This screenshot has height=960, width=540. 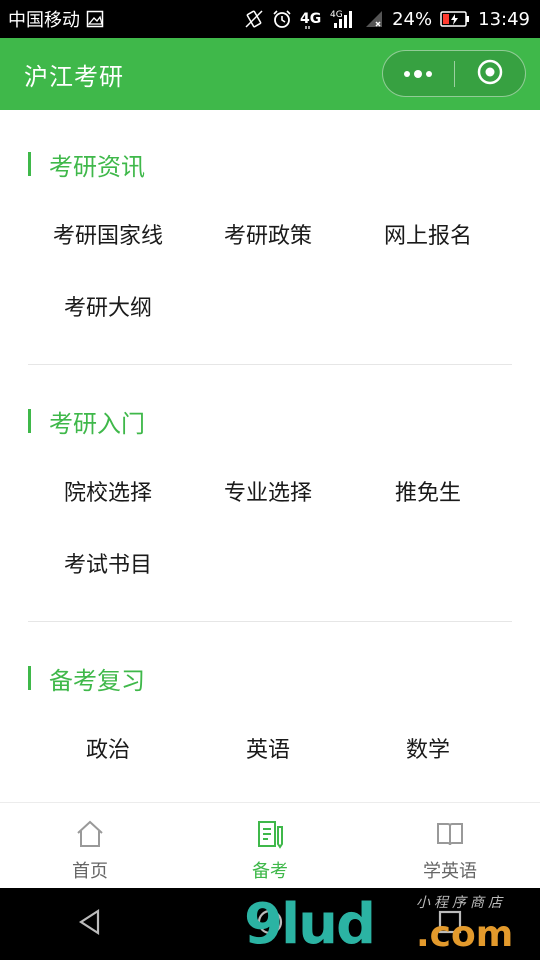 What do you see at coordinates (97, 423) in the screenshot?
I see `section-title: 考研入门` at bounding box center [97, 423].